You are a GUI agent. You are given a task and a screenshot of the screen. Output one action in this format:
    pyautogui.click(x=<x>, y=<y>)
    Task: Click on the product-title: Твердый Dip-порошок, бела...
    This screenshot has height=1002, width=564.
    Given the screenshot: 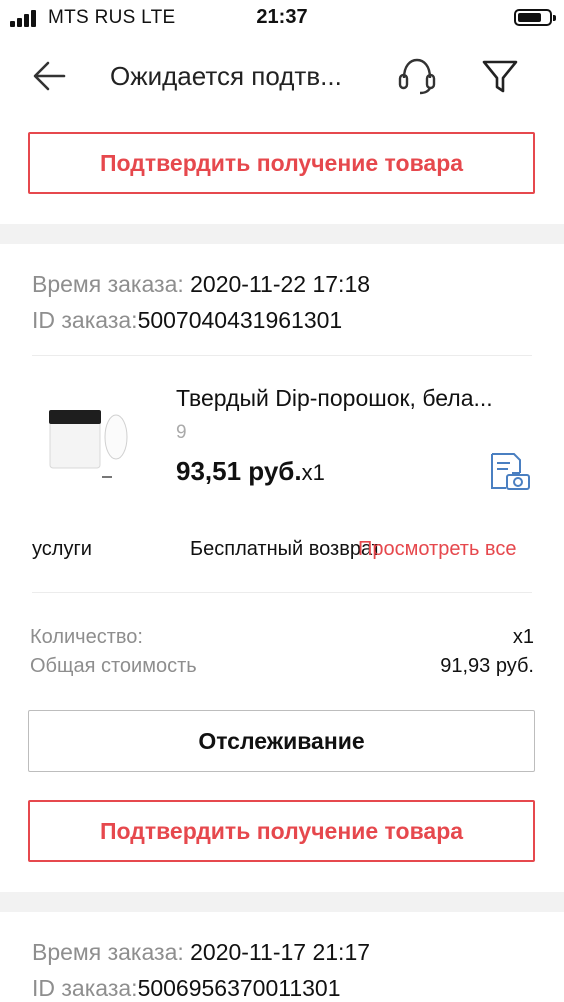 What is the action you would take?
    pyautogui.click(x=334, y=398)
    